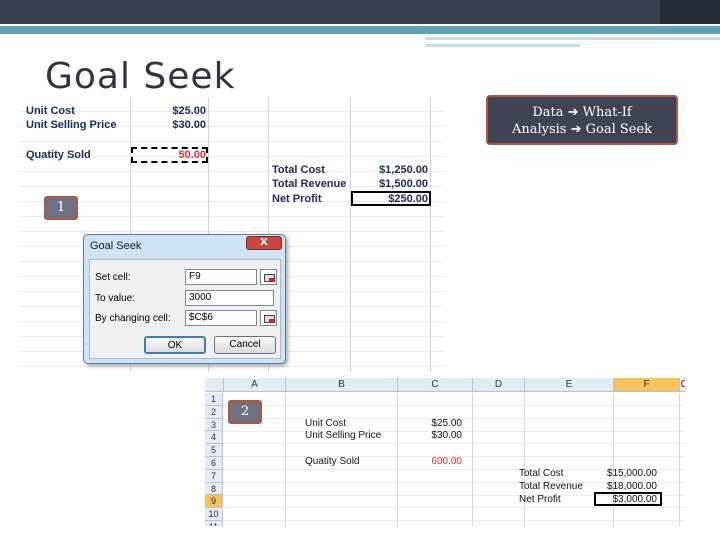  What do you see at coordinates (647, 385) in the screenshot?
I see `column-header-f: F` at bounding box center [647, 385].